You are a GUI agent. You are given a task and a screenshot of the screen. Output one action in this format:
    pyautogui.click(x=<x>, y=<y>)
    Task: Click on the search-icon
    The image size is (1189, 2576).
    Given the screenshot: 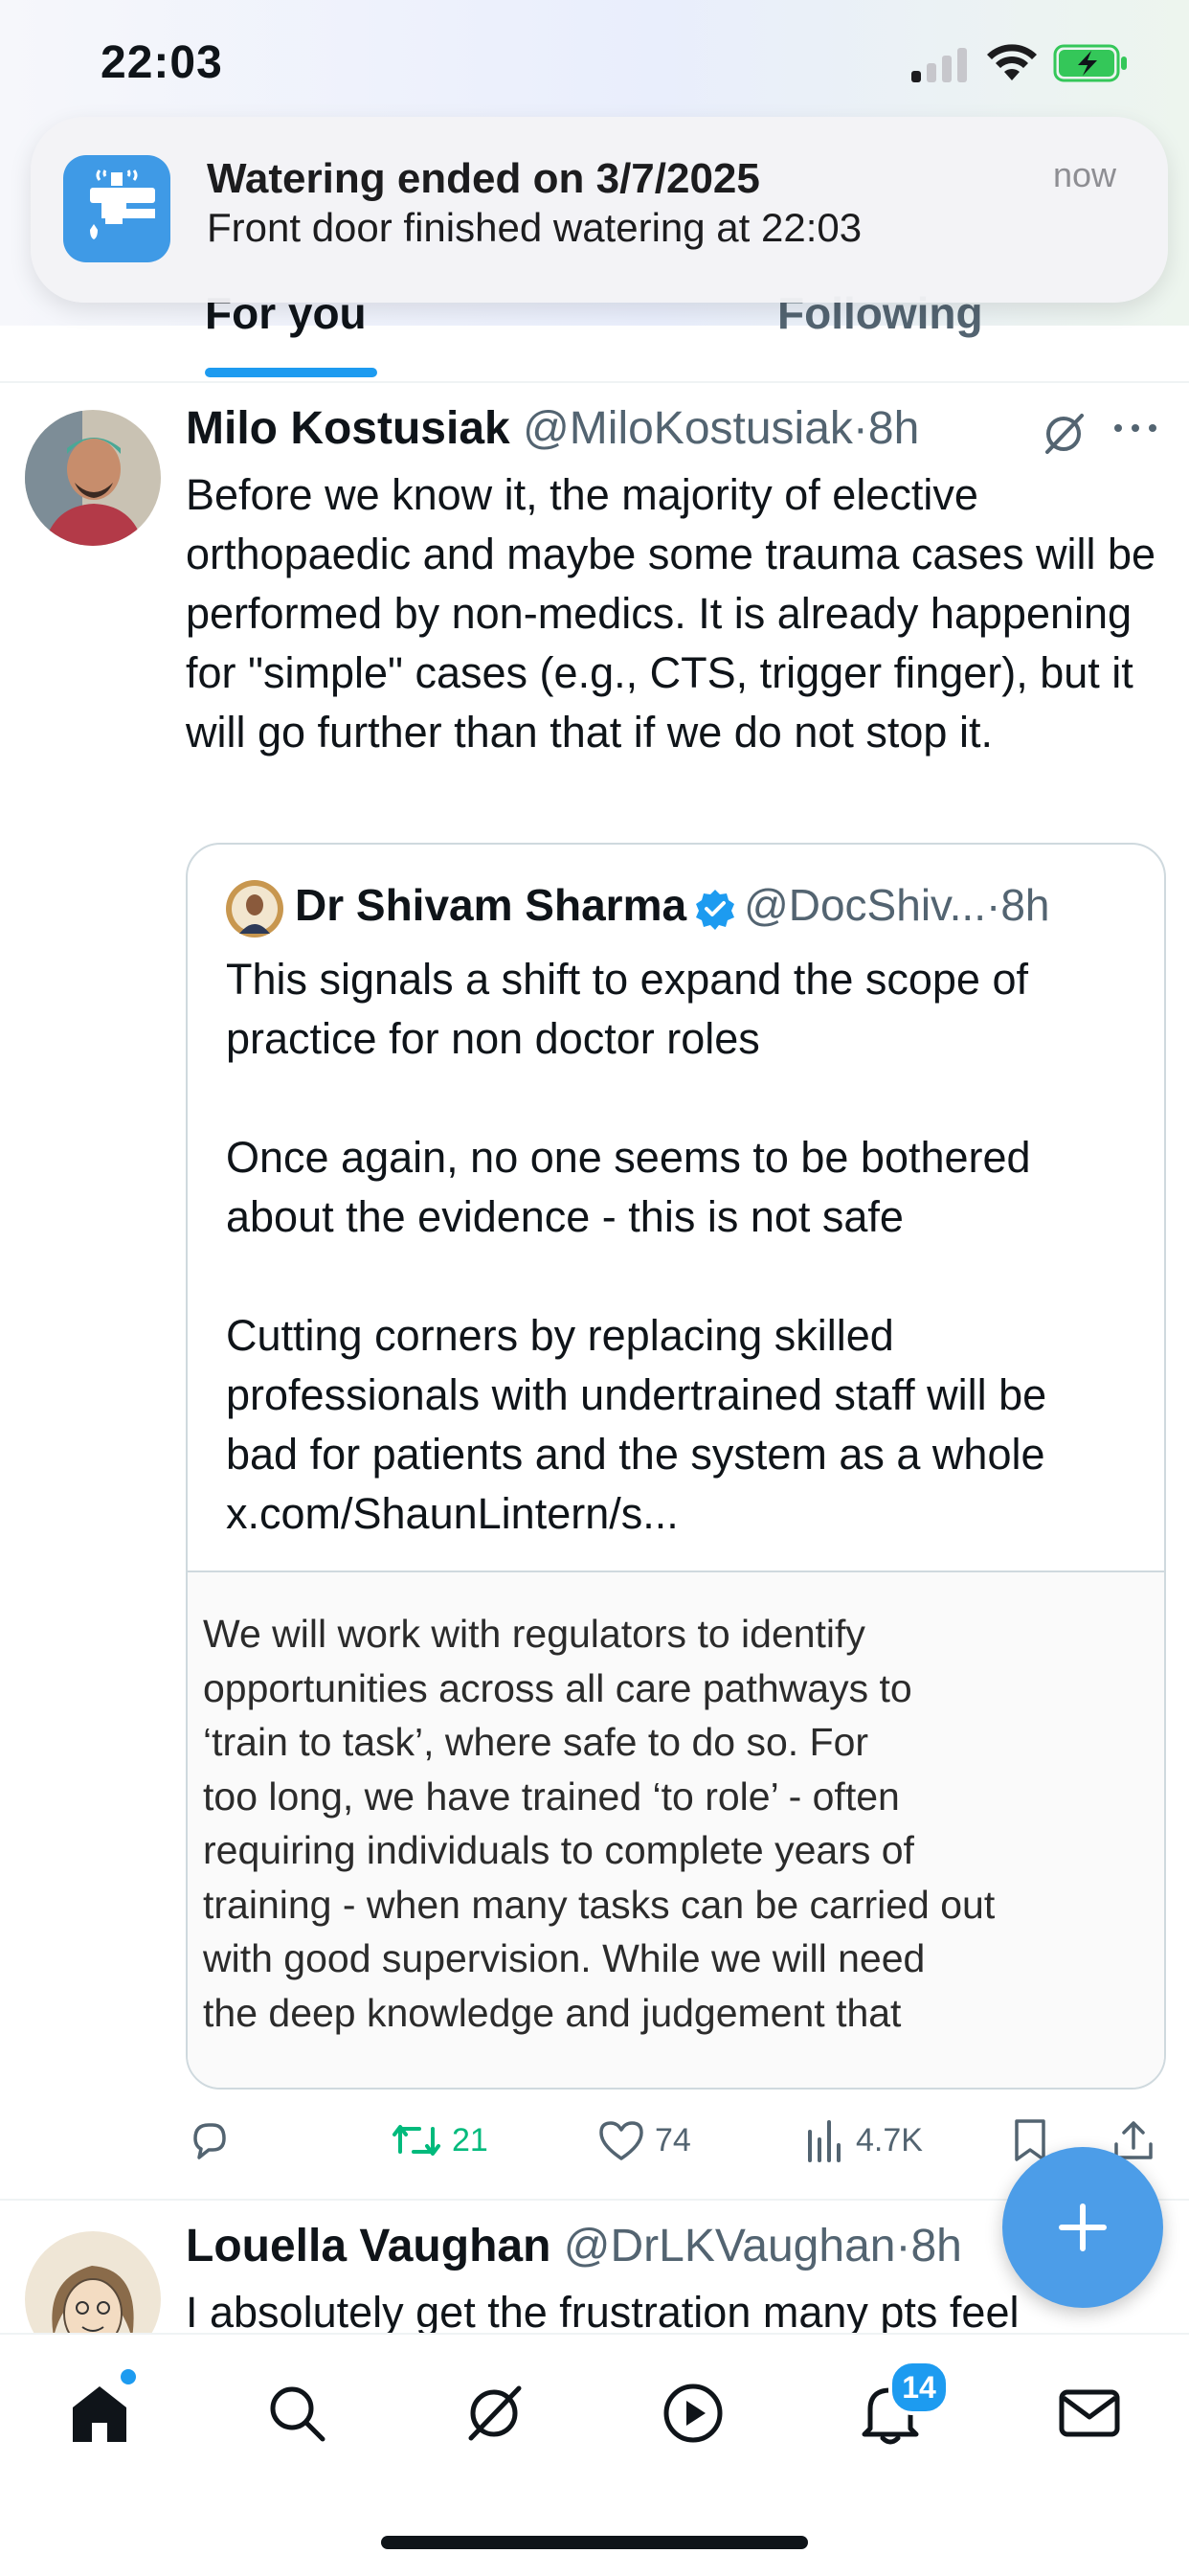 What is the action you would take?
    pyautogui.click(x=297, y=2414)
    